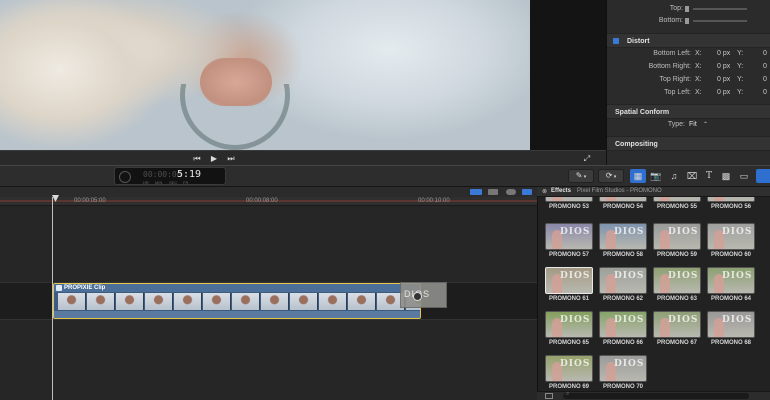 The height and width of the screenshot is (400, 770). What do you see at coordinates (688, 111) in the screenshot?
I see `spatial-conform-section-header: Spatial Conform` at bounding box center [688, 111].